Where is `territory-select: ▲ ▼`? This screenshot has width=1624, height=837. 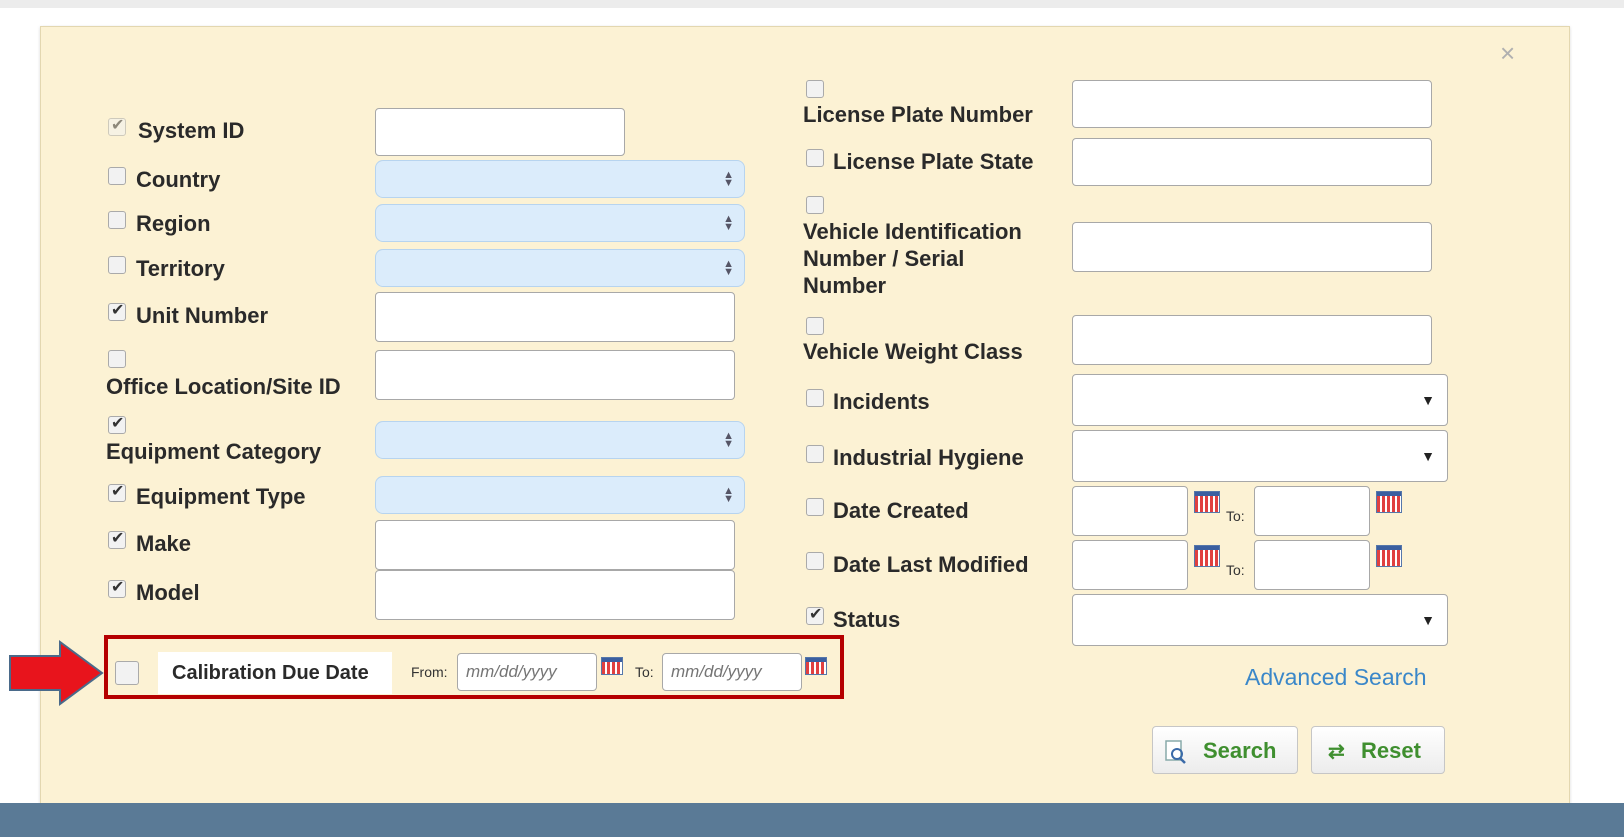
territory-select: ▲ ▼ is located at coordinates (560, 268).